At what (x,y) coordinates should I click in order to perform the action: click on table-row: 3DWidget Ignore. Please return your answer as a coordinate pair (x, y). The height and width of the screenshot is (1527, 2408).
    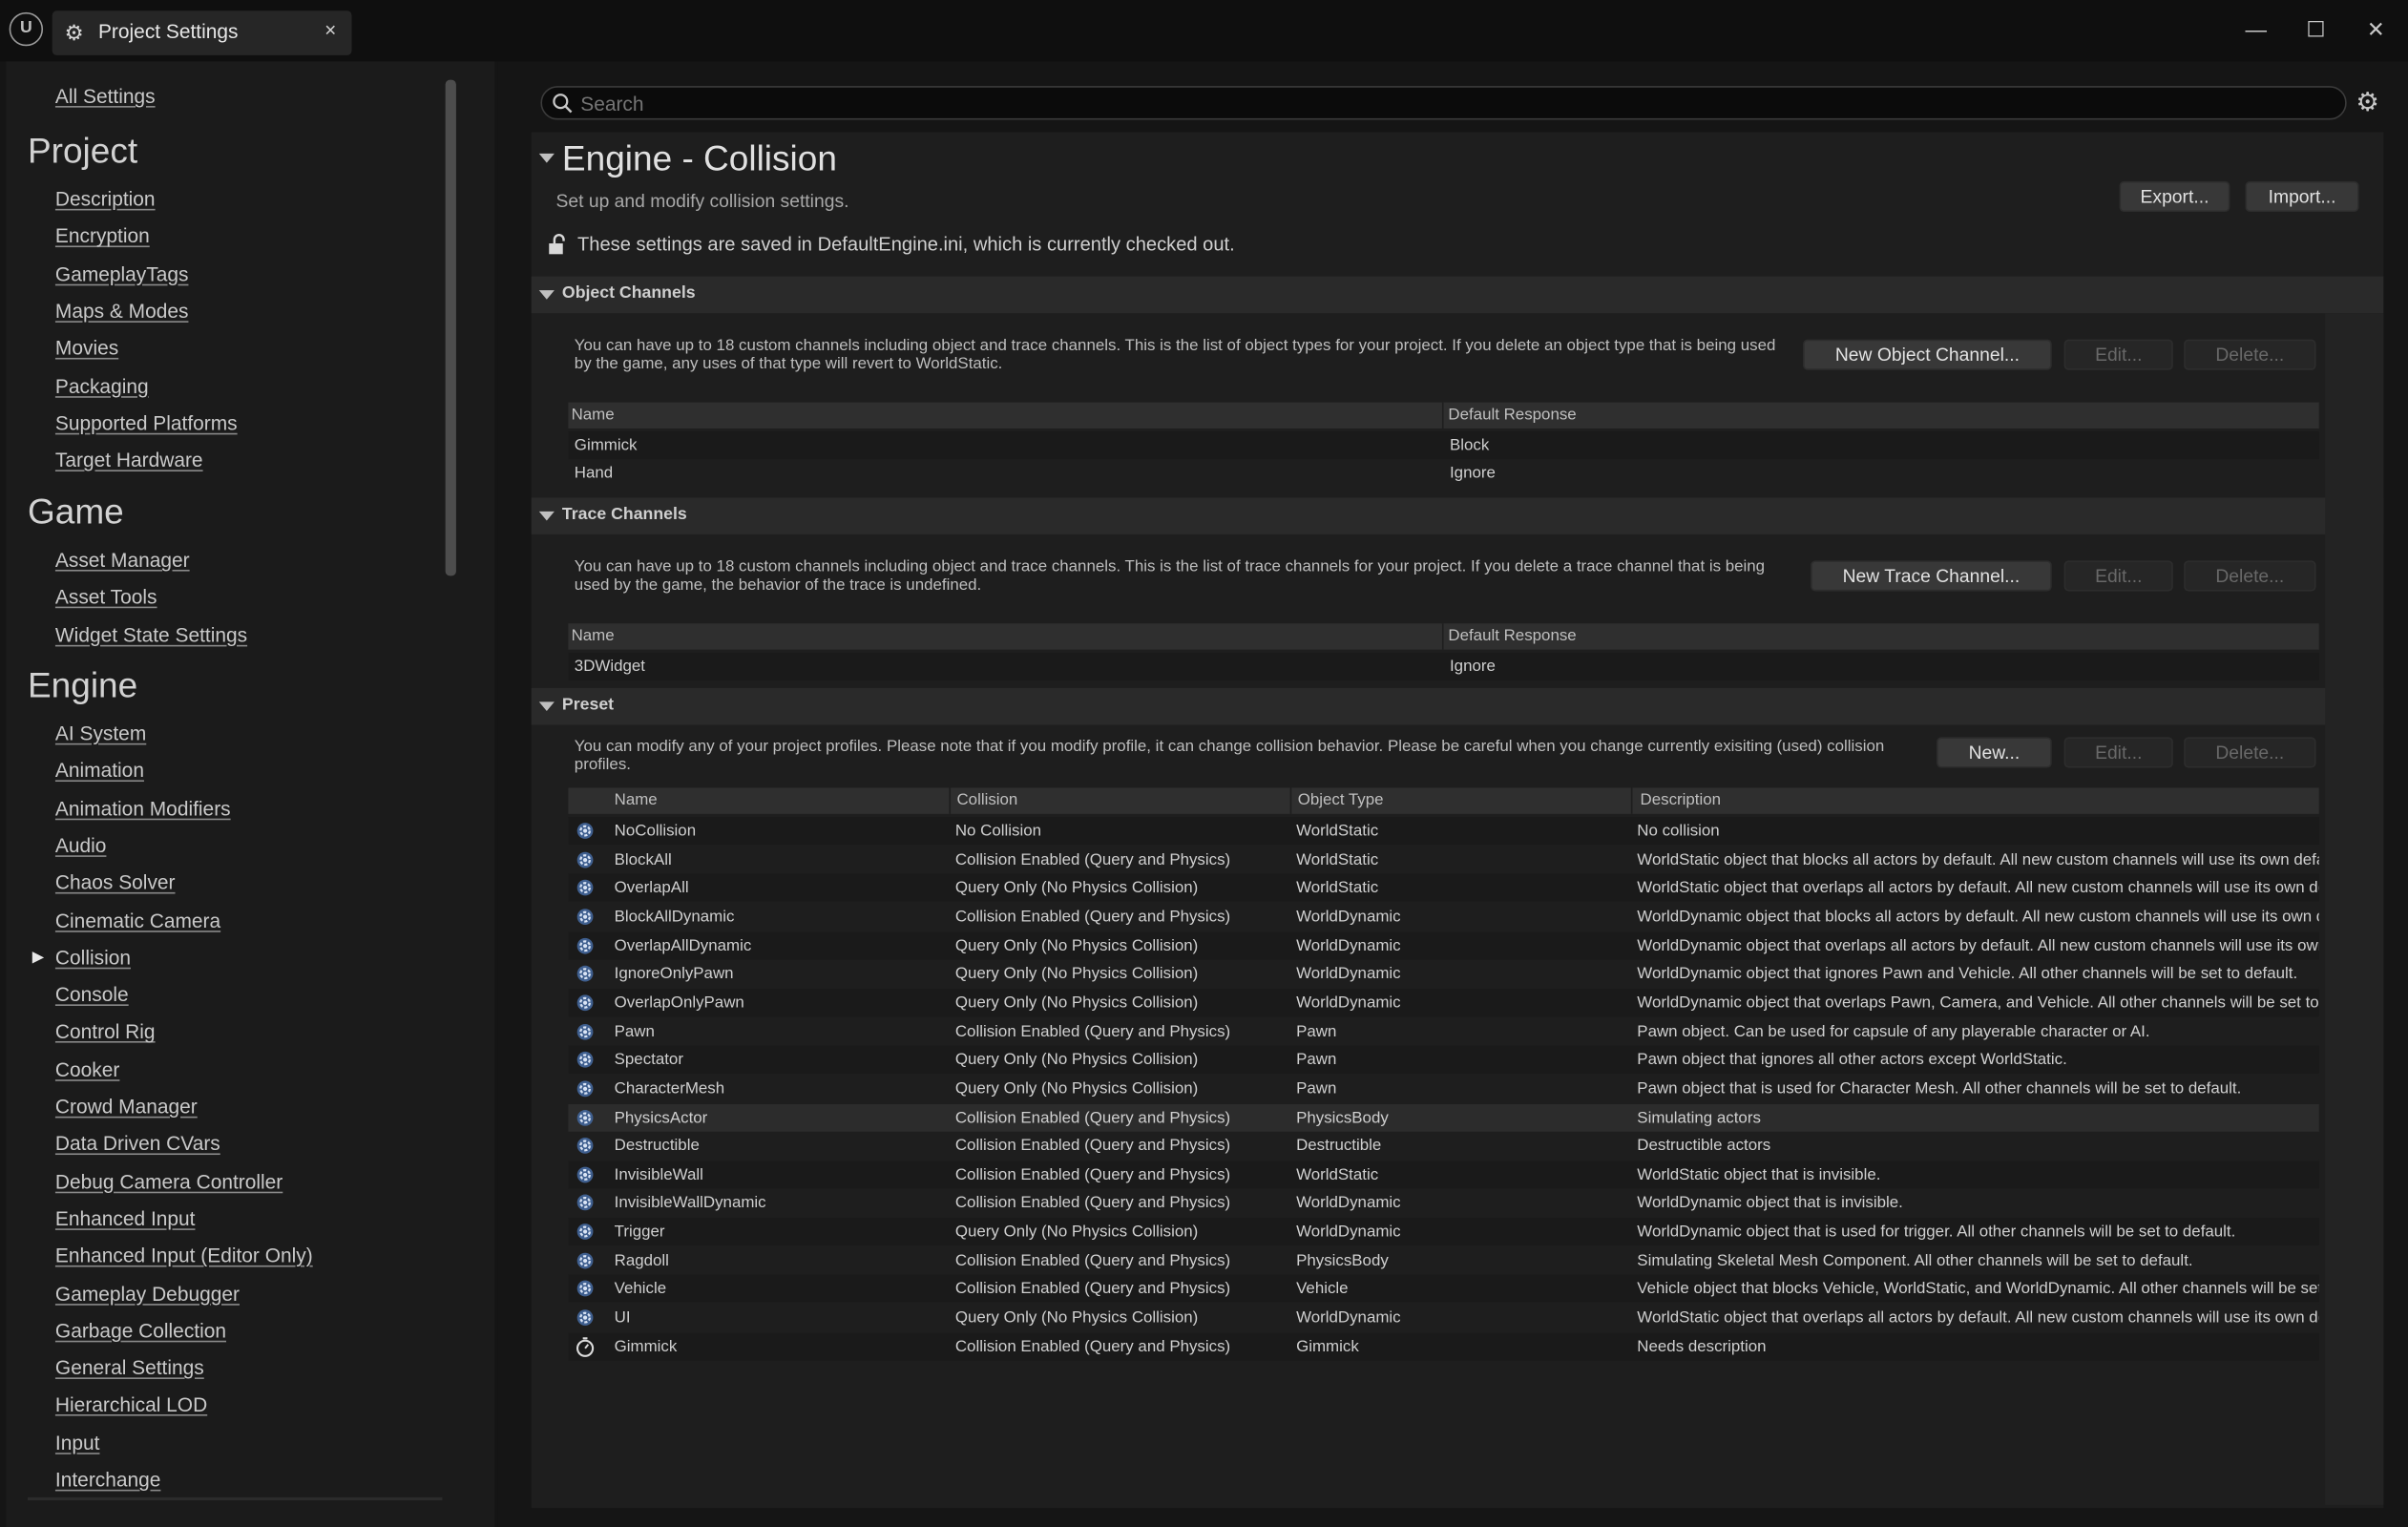
    Looking at the image, I should click on (1444, 666).